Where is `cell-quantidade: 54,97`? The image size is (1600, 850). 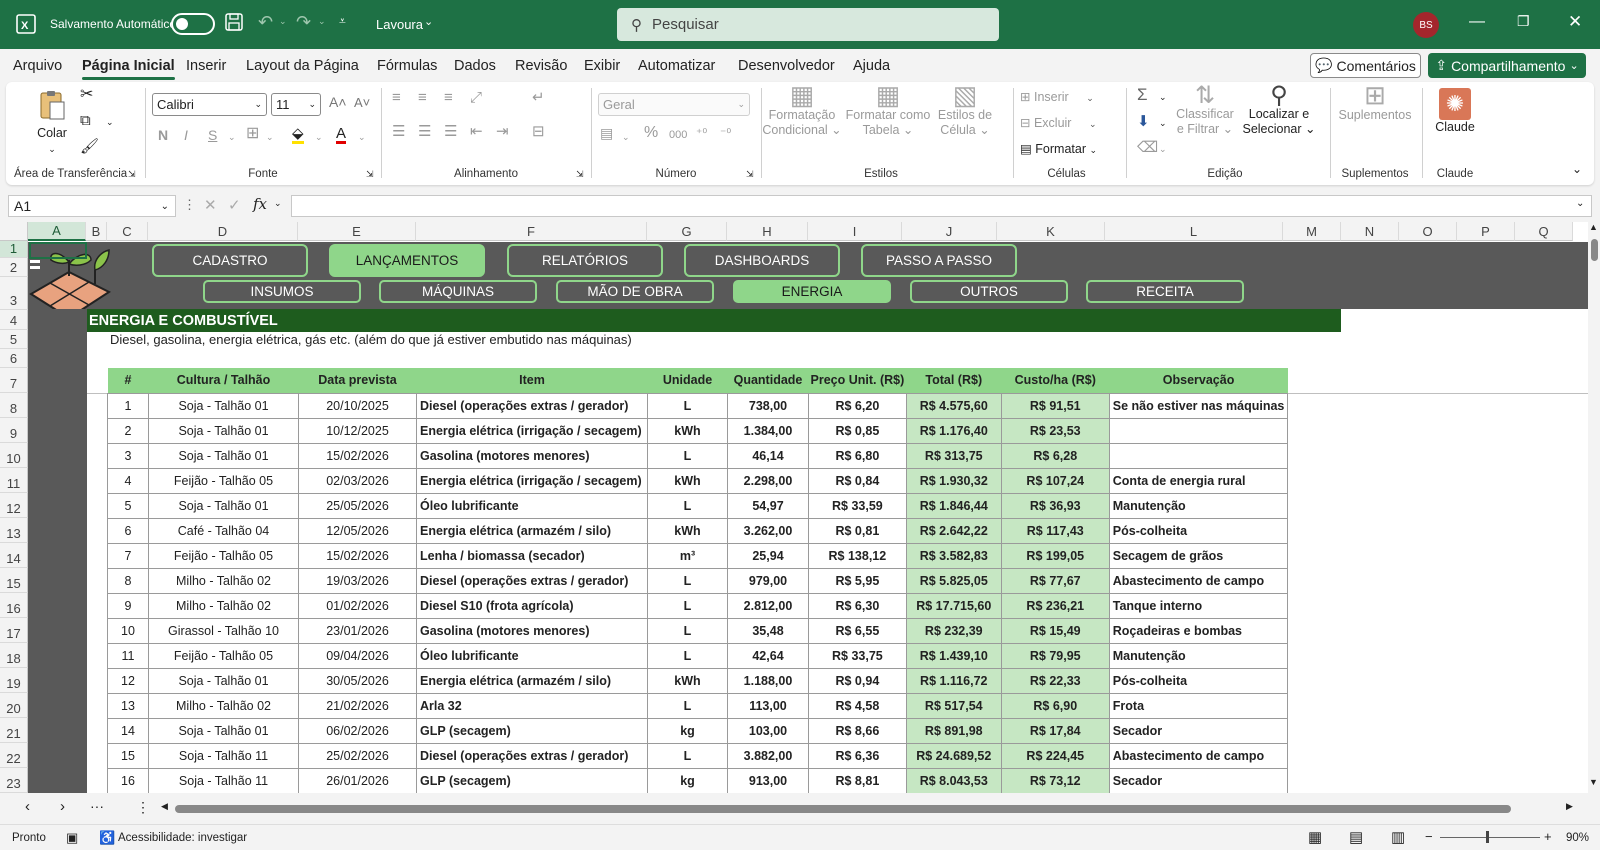
cell-quantidade: 54,97 is located at coordinates (768, 505).